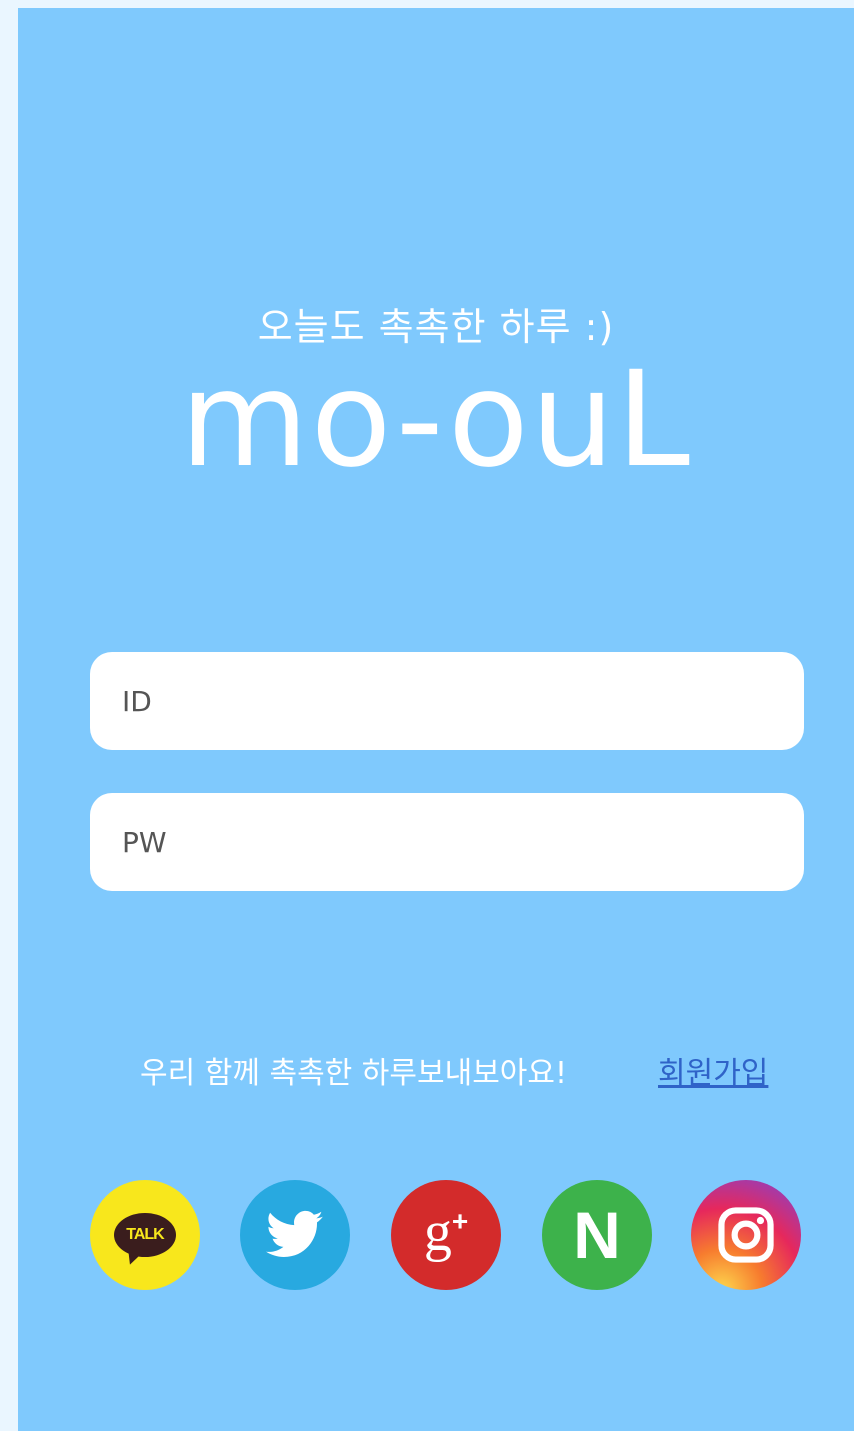 The image size is (854, 1431). Describe the element at coordinates (437, 1232) in the screenshot. I see `google-plus-letter: g` at that location.